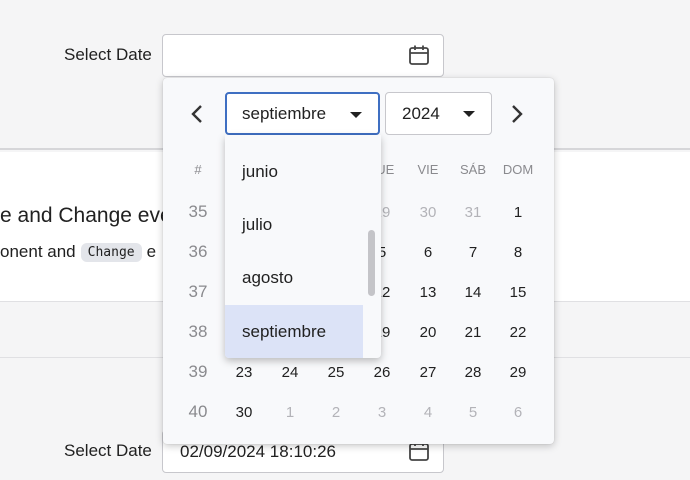 The image size is (690, 480). I want to click on calendar-day: 5, so click(473, 412).